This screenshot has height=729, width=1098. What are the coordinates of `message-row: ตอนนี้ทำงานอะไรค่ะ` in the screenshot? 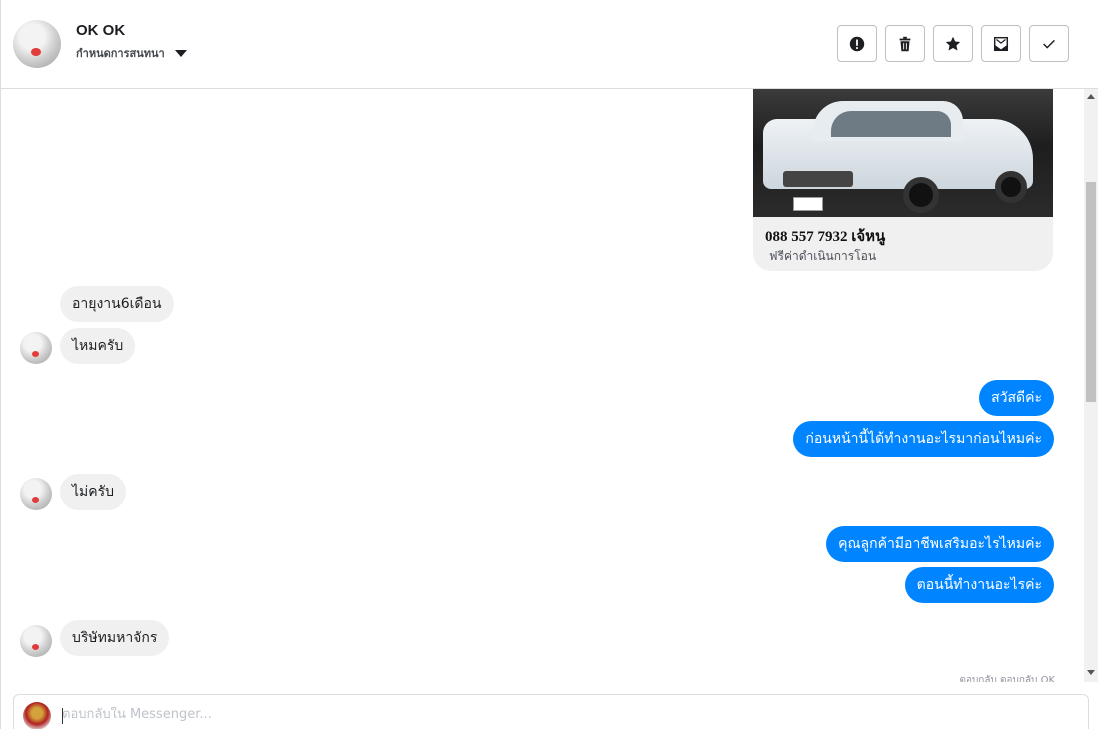 It's located at (979, 585).